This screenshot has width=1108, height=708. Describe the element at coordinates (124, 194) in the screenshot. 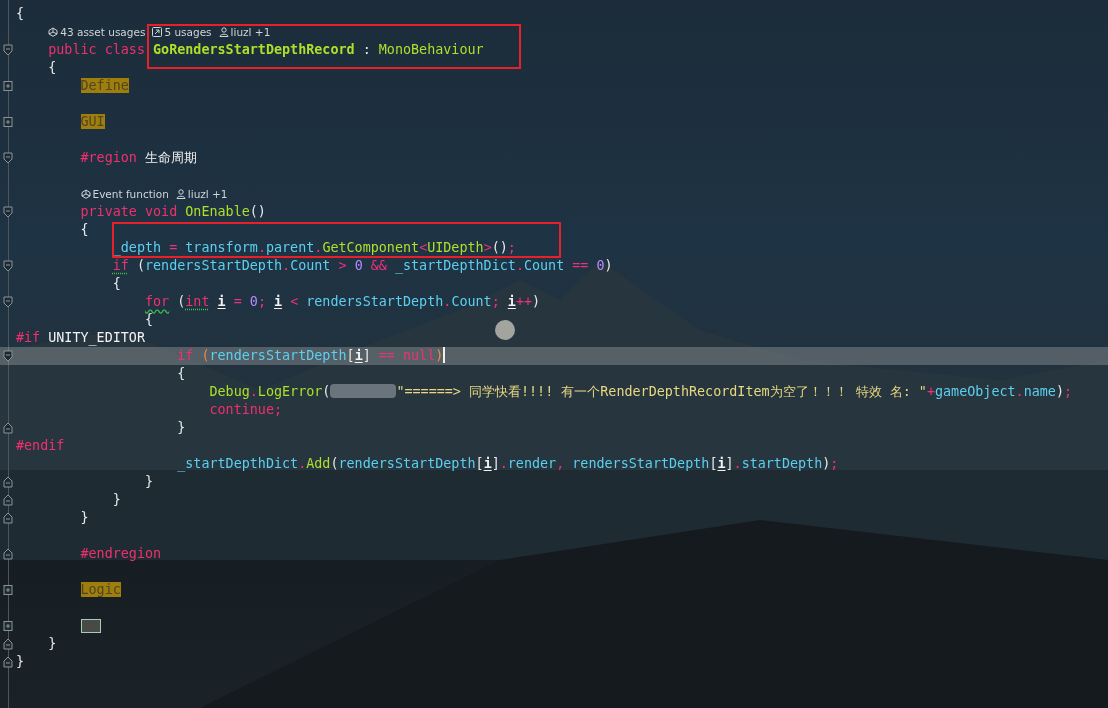

I see `code-vision-hint: Event function` at that location.